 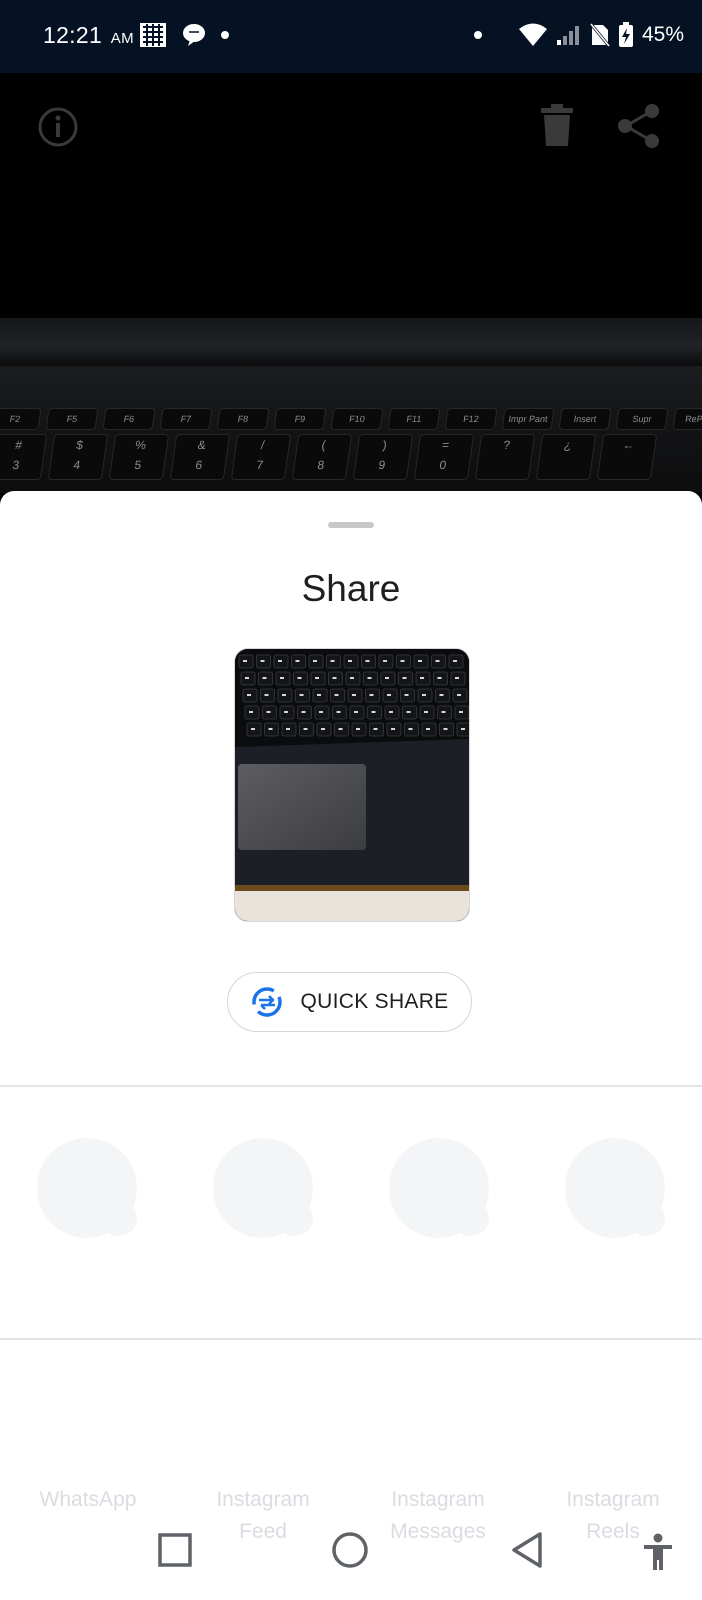 What do you see at coordinates (357, 419) in the screenshot?
I see `keyboard-key: F10` at bounding box center [357, 419].